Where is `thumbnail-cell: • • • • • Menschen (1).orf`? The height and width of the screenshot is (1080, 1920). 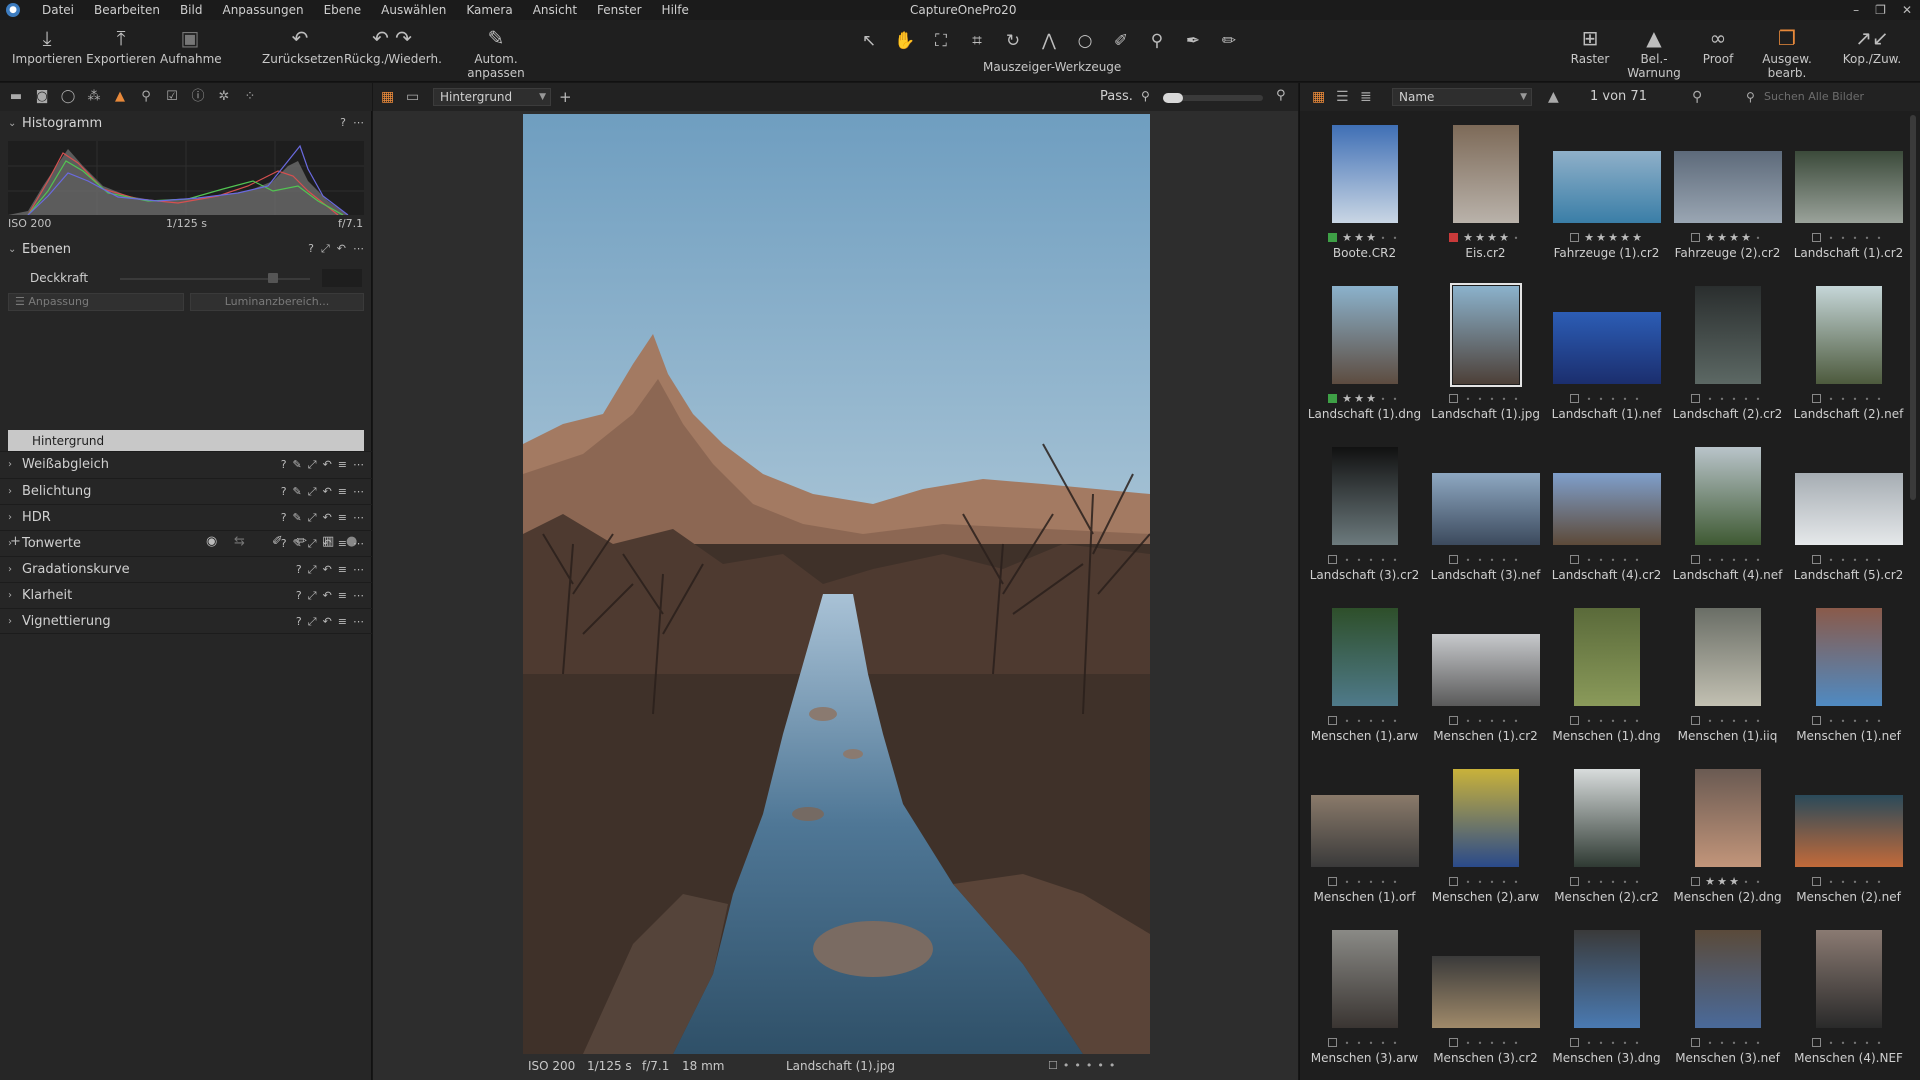 thumbnail-cell: • • • • • Menschen (1).orf is located at coordinates (1364, 837).